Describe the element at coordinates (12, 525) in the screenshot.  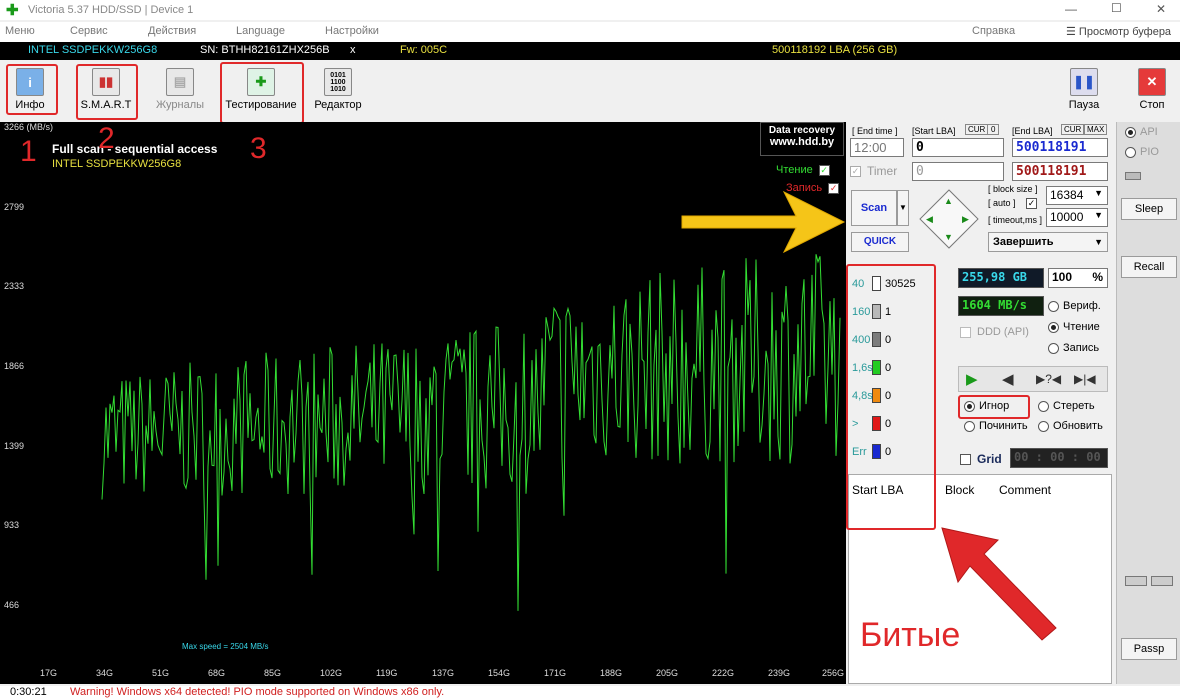
I see `y-tick: 933` at that location.